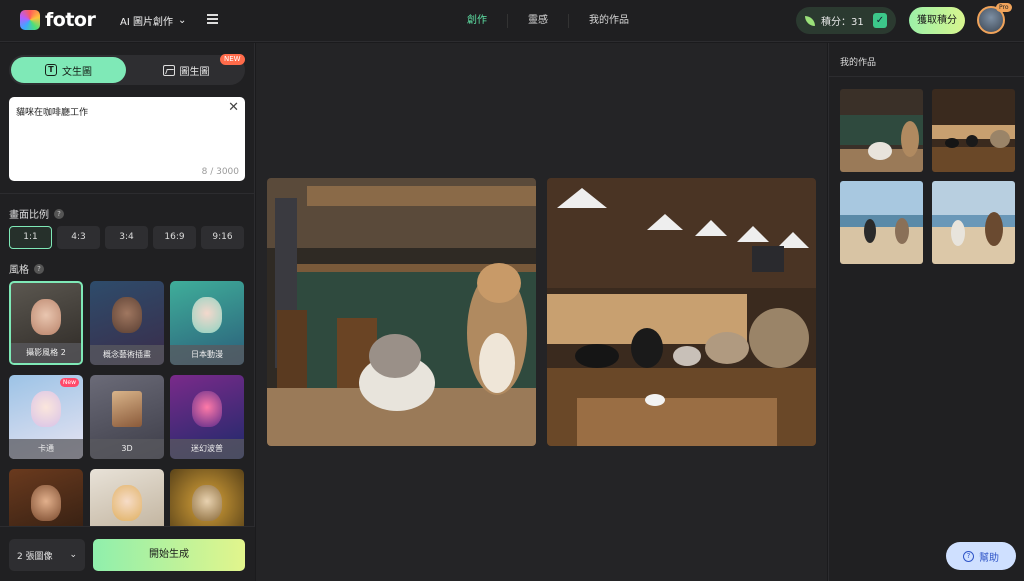  What do you see at coordinates (30, 20) in the screenshot?
I see `fotor-logo-icon` at bounding box center [30, 20].